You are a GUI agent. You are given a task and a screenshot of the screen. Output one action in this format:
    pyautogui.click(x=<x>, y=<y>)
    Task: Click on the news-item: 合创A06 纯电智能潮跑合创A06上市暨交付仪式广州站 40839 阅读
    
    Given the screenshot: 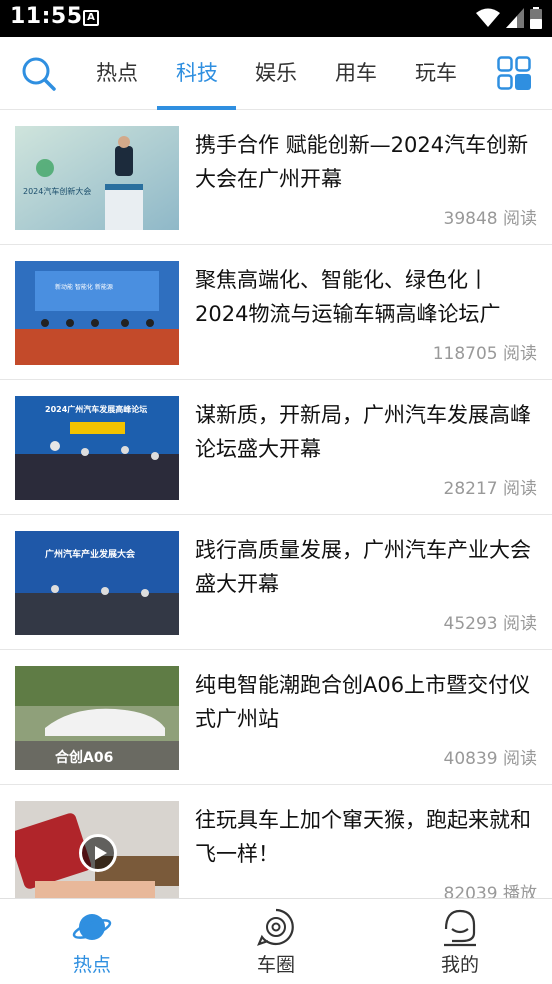 What is the action you would take?
    pyautogui.click(x=276, y=717)
    